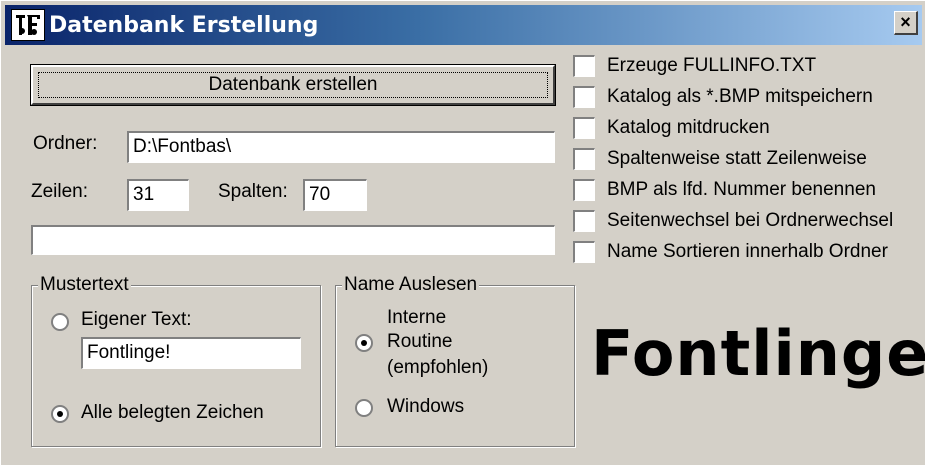  Describe the element at coordinates (28, 25) in the screenshot. I see `app-icon` at that location.